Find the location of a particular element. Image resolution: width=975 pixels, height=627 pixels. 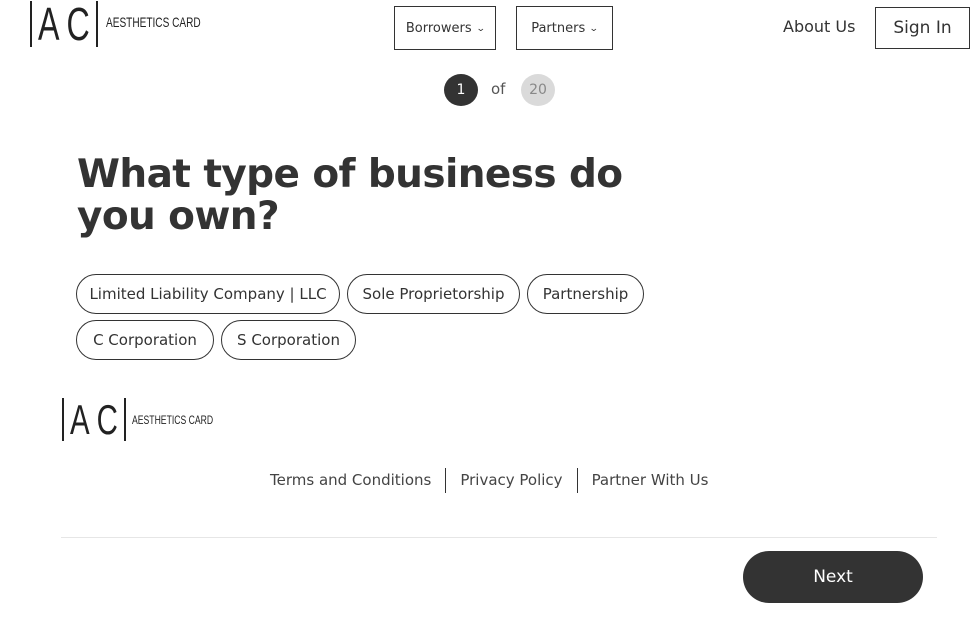

current-step-badge: 1 is located at coordinates (461, 90).